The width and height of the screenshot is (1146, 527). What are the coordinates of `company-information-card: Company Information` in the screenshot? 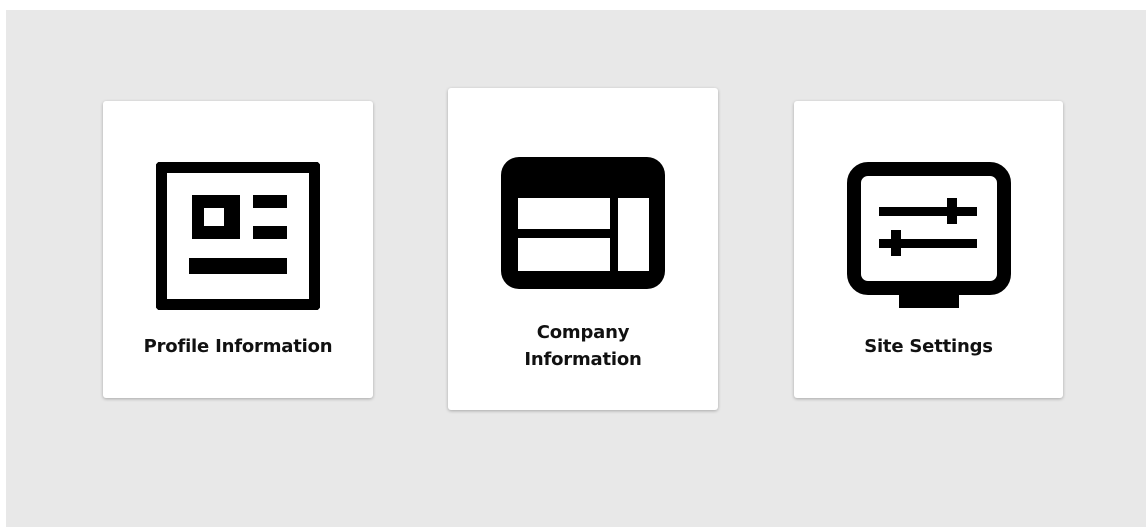 It's located at (583, 249).